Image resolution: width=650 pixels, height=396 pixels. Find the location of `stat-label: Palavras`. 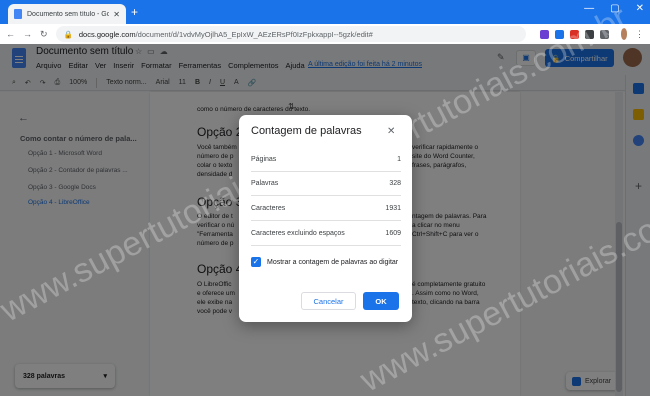

stat-label: Palavras is located at coordinates (265, 183).